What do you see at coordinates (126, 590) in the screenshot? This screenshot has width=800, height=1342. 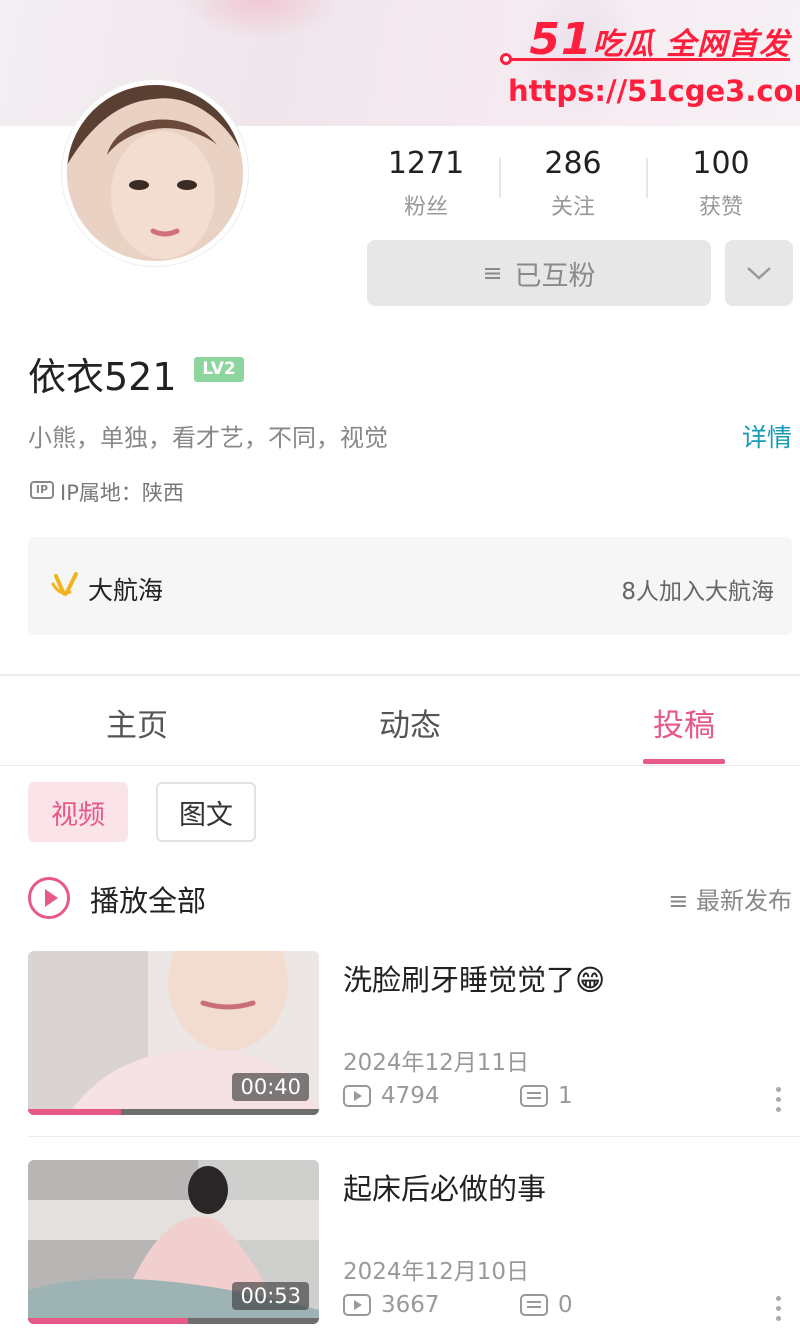 I see `fleet-title: 大航海` at bounding box center [126, 590].